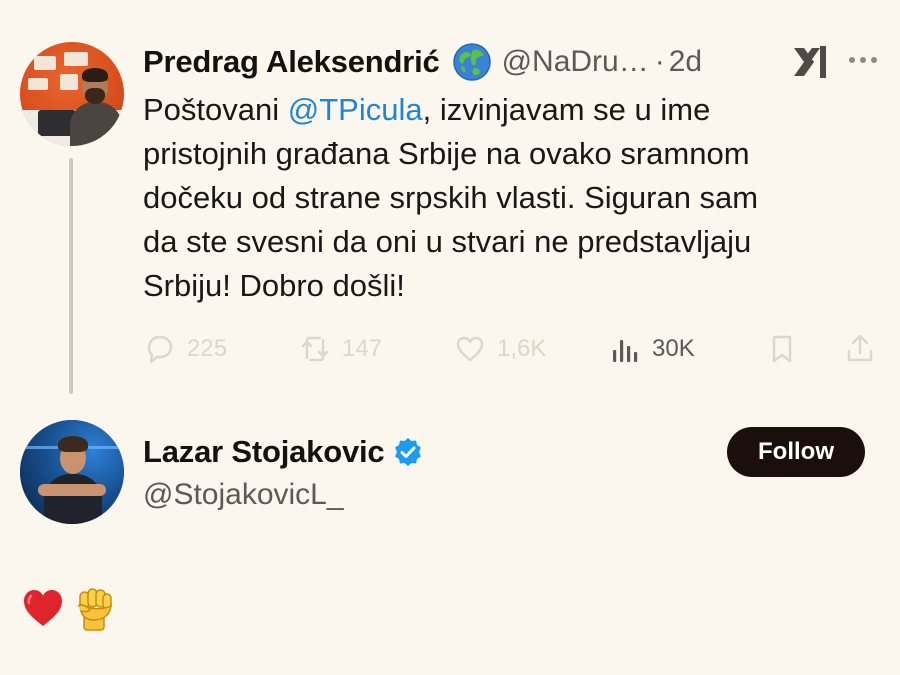  Describe the element at coordinates (355, 109) in the screenshot. I see `mention-link: @TPicula` at that location.